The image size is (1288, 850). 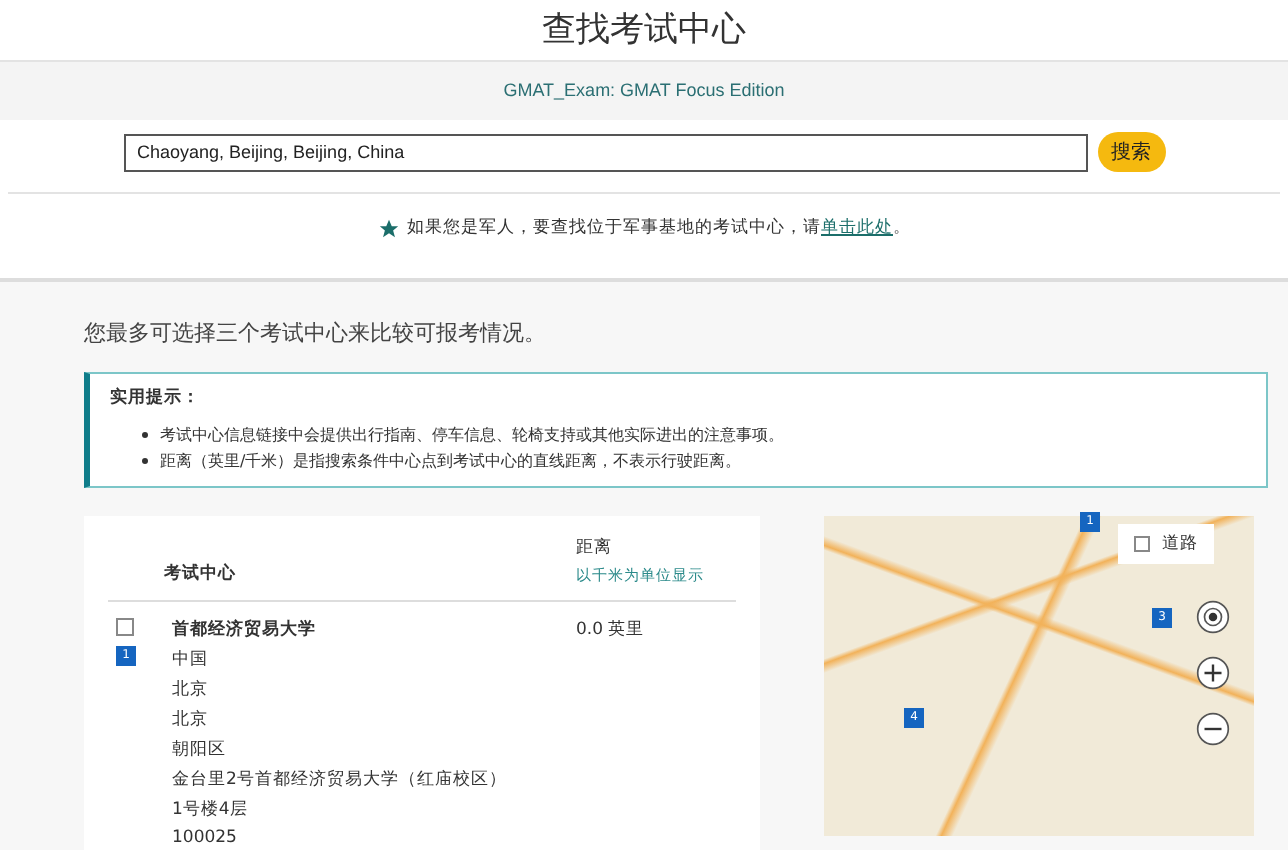 What do you see at coordinates (205, 838) in the screenshot?
I see `address-line: 100025` at bounding box center [205, 838].